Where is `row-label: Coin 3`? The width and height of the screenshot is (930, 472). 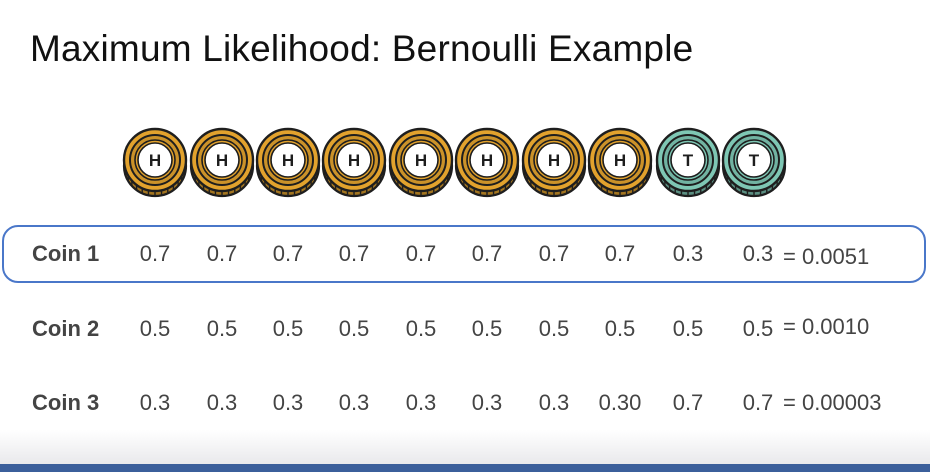 row-label: Coin 3 is located at coordinates (66, 402).